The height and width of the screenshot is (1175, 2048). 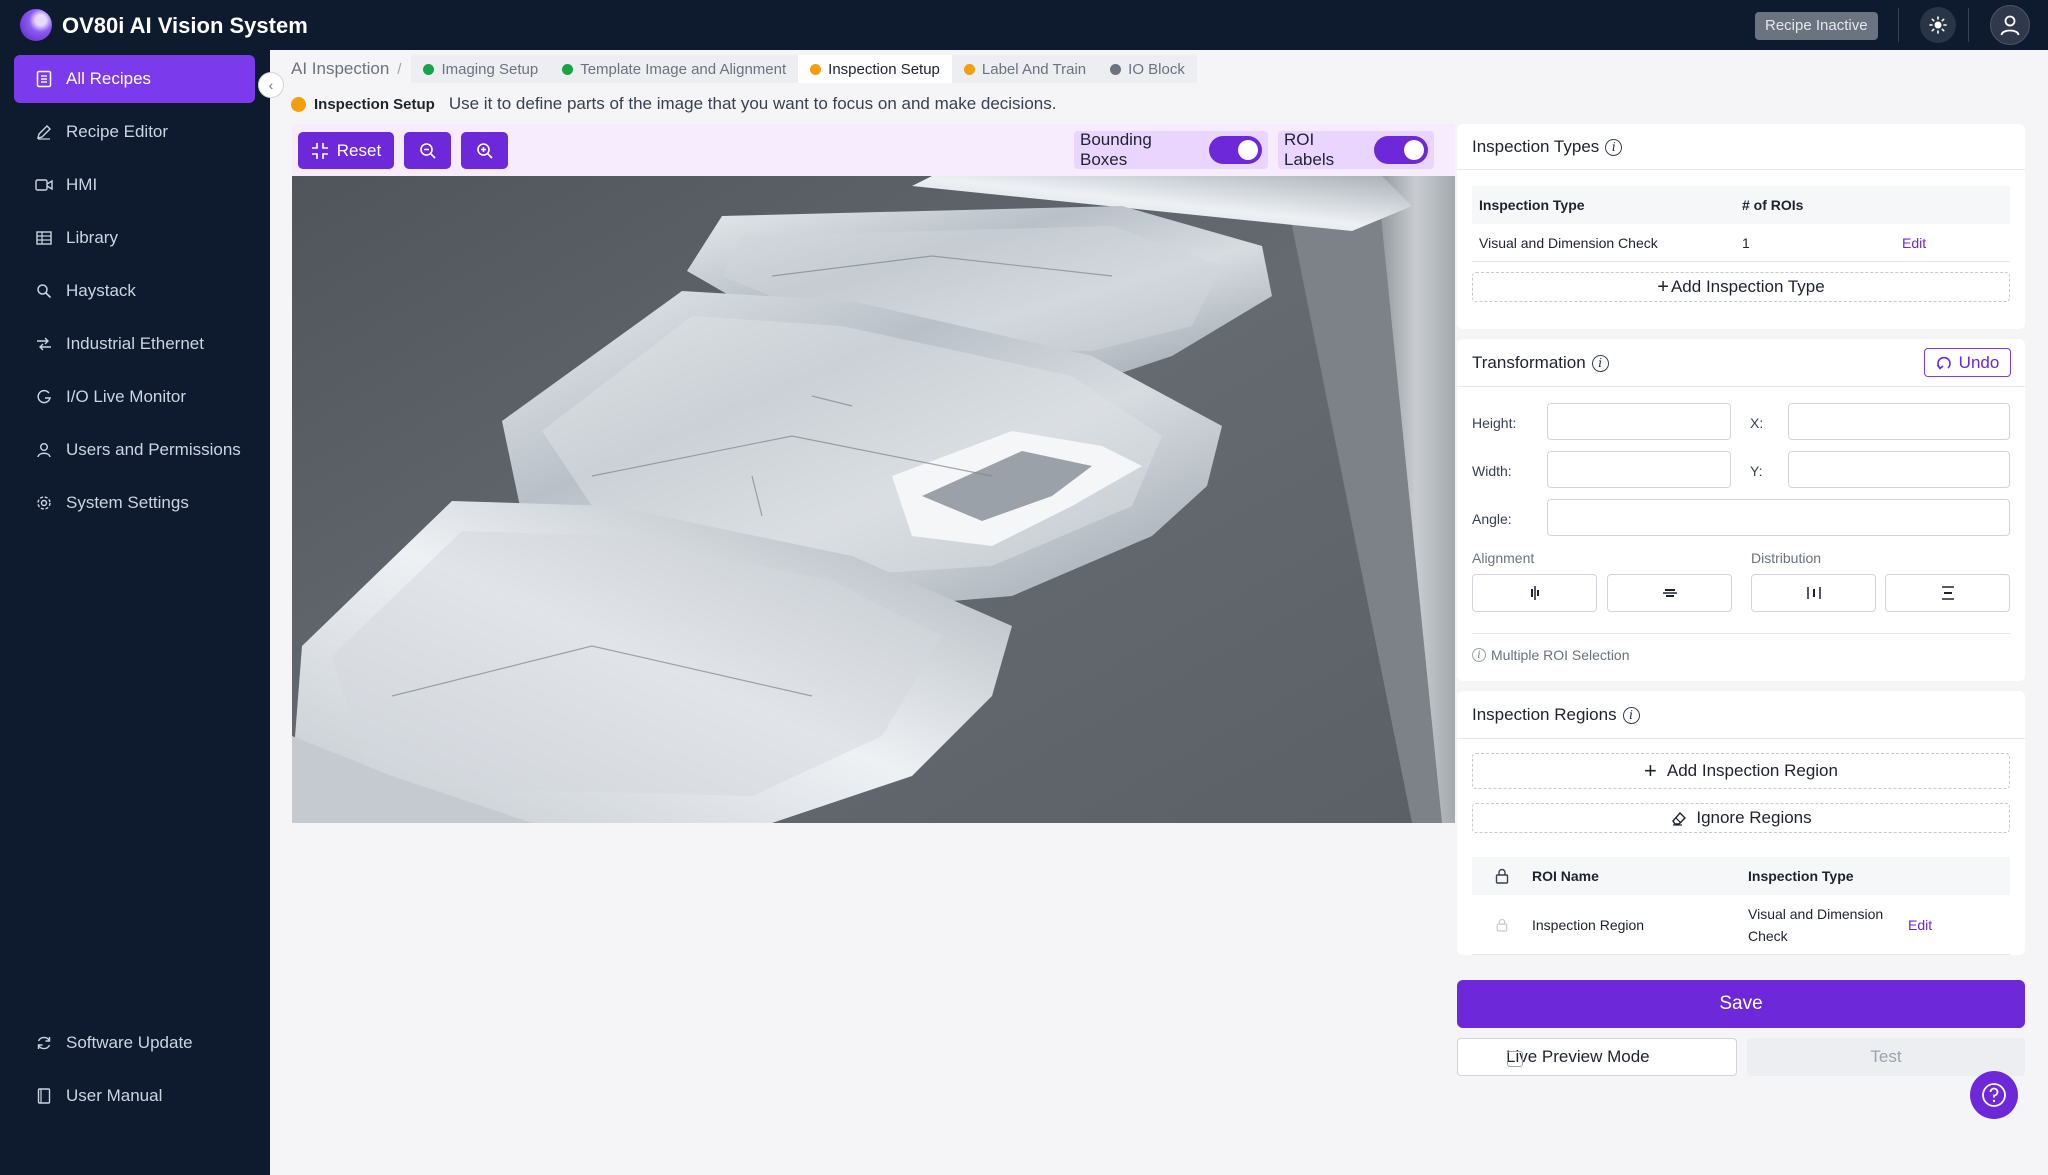 What do you see at coordinates (1502, 925) in the screenshot?
I see `lock-icon` at bounding box center [1502, 925].